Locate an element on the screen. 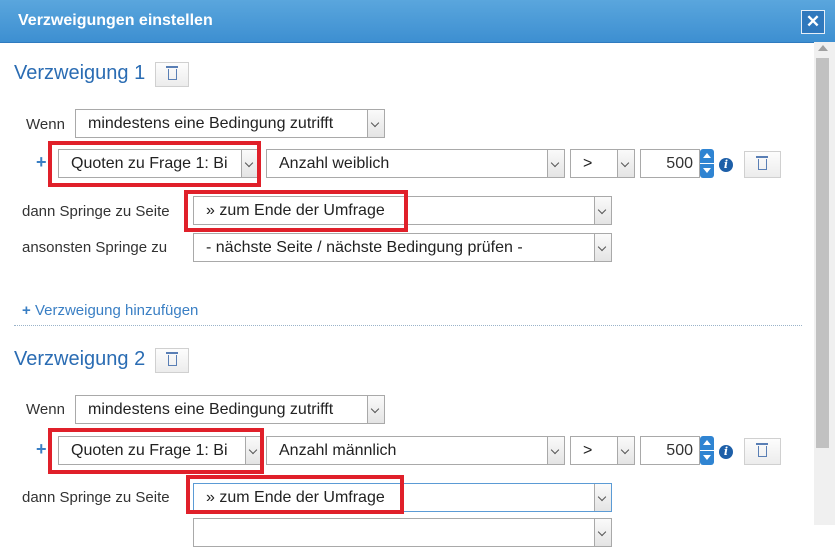  add-branch-link: + Verzweigung hinzufügen is located at coordinates (110, 310).